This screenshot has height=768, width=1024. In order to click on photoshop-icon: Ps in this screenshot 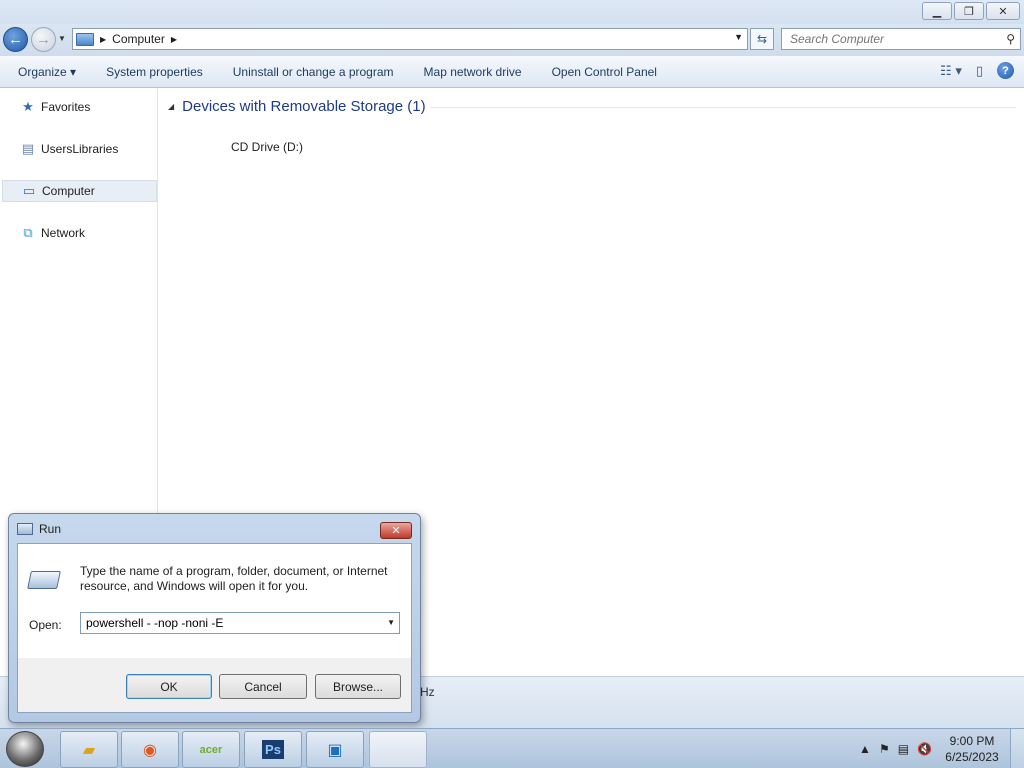, I will do `click(273, 749)`.